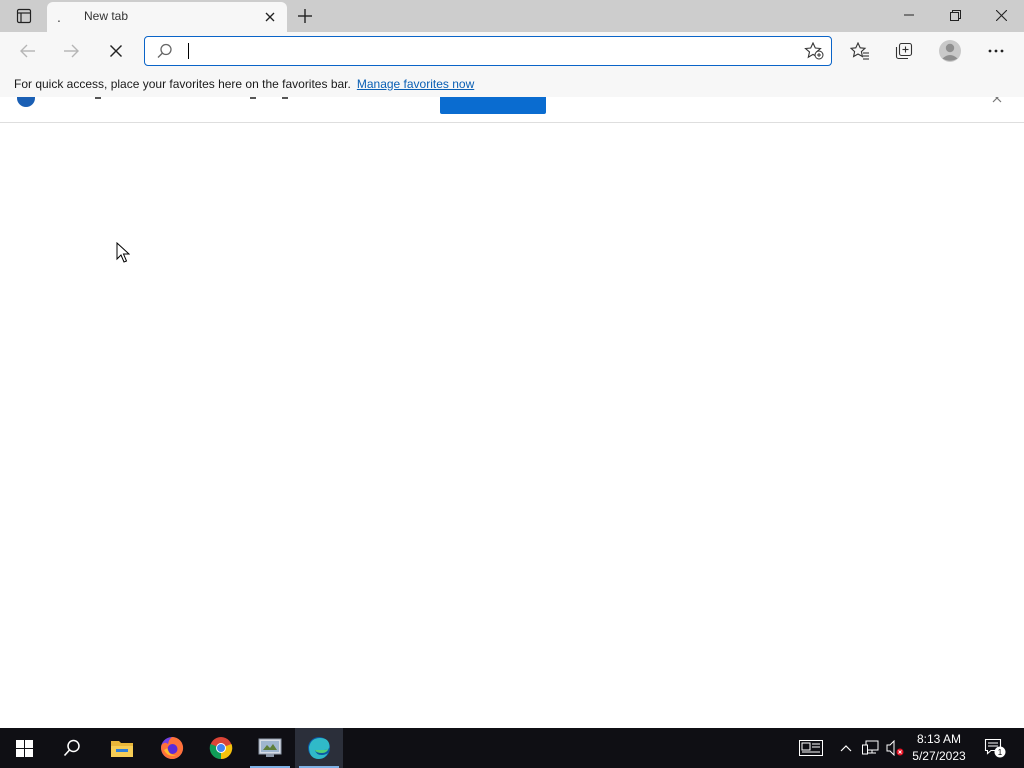  I want to click on control-panel-icon, so click(270, 747).